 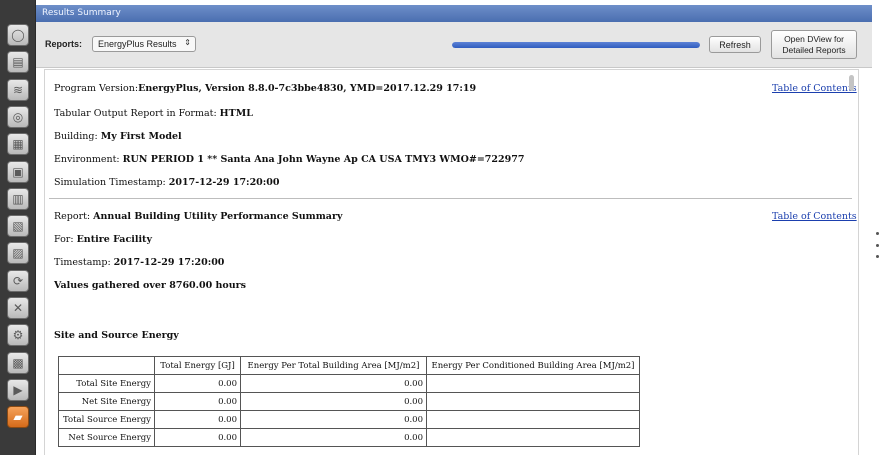 What do you see at coordinates (111, 182) in the screenshot?
I see `simulation-timestamp-label: Simulation Timestamp:` at bounding box center [111, 182].